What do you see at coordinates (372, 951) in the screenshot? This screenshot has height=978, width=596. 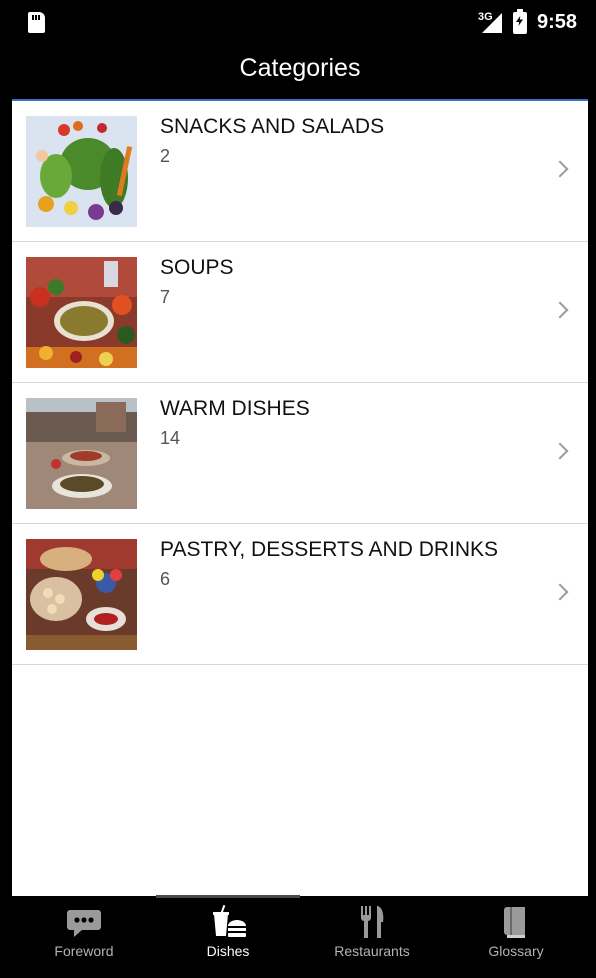 I see `tab-label: Restaurants` at bounding box center [372, 951].